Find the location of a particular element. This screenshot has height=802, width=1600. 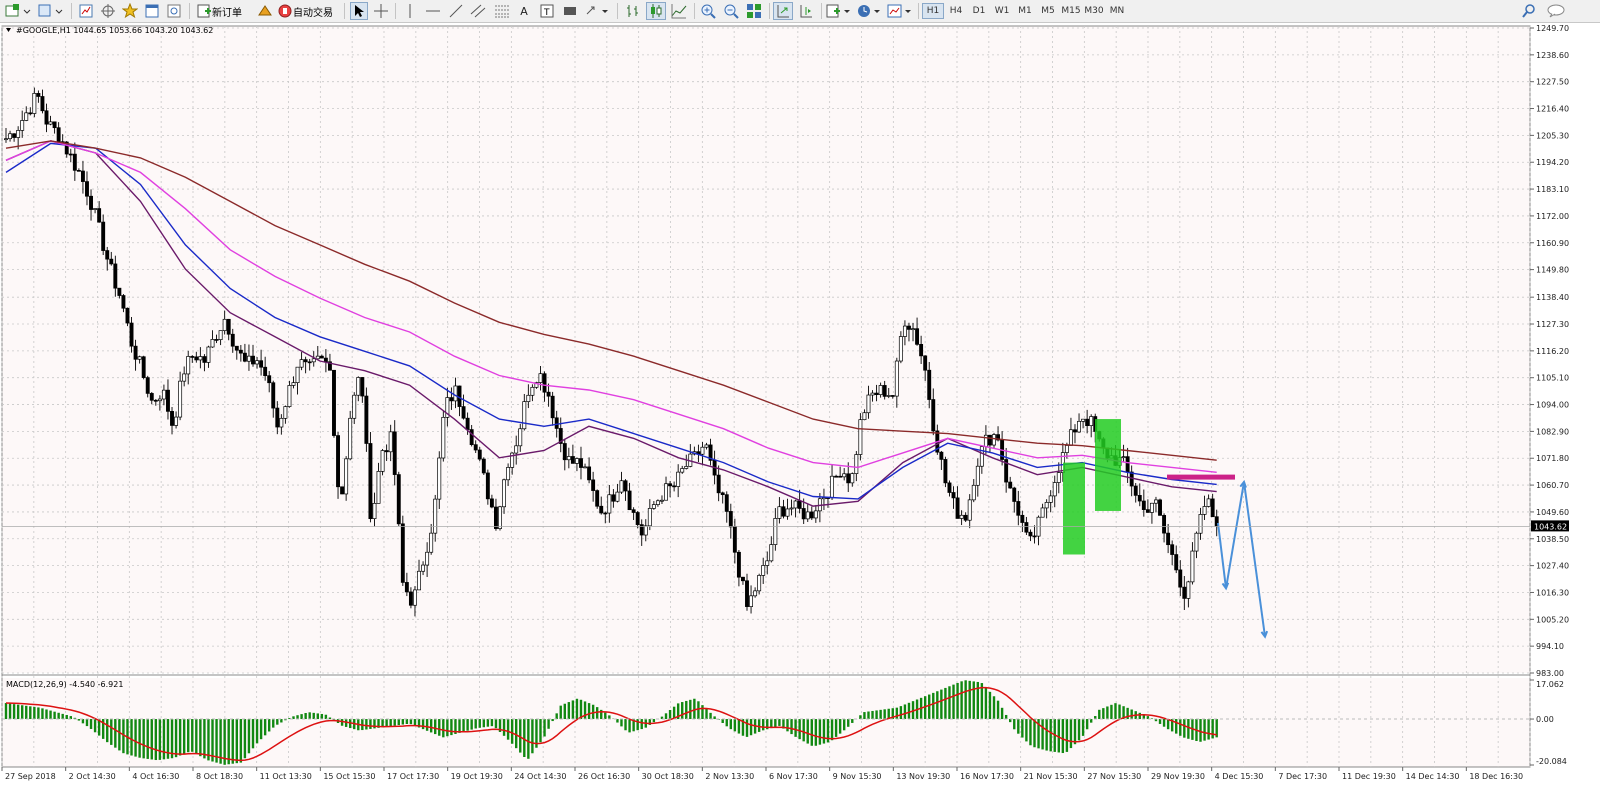

timeframe-h4: H4 is located at coordinates (956, 11).